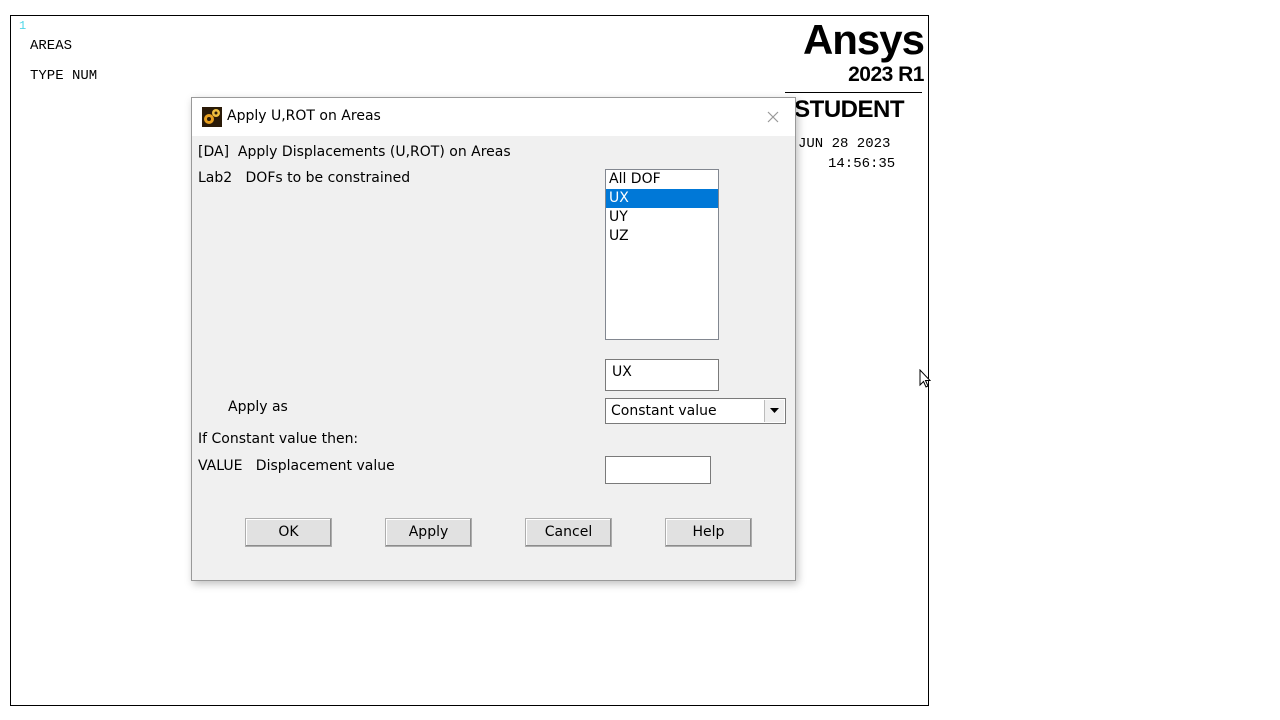  What do you see at coordinates (304, 116) in the screenshot?
I see `dialog-title: Apply U,ROT on Areas` at bounding box center [304, 116].